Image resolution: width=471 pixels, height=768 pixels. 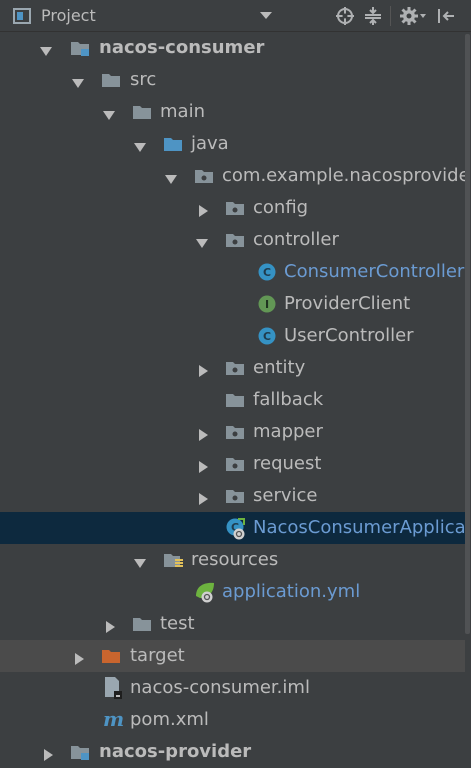 I want to click on tree-row-config: config, so click(x=232, y=208).